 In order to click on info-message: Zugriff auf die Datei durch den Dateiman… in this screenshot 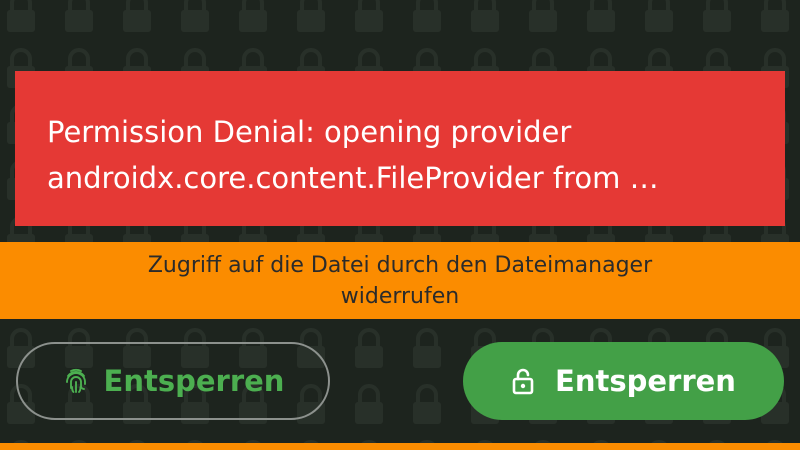, I will do `click(400, 280)`.